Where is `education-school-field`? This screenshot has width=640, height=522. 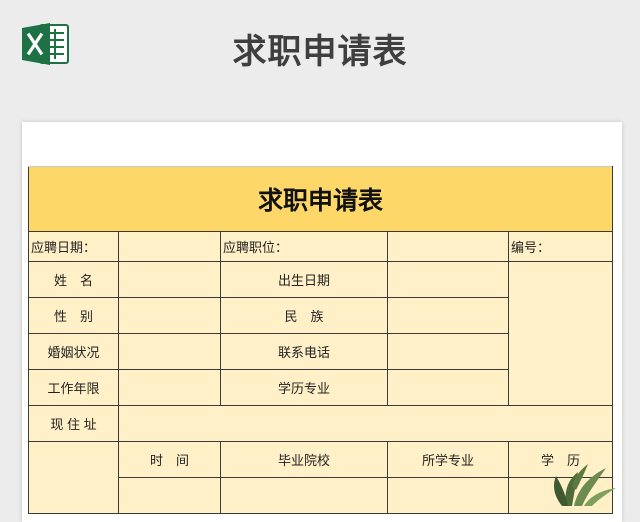
education-school-field is located at coordinates (304, 495).